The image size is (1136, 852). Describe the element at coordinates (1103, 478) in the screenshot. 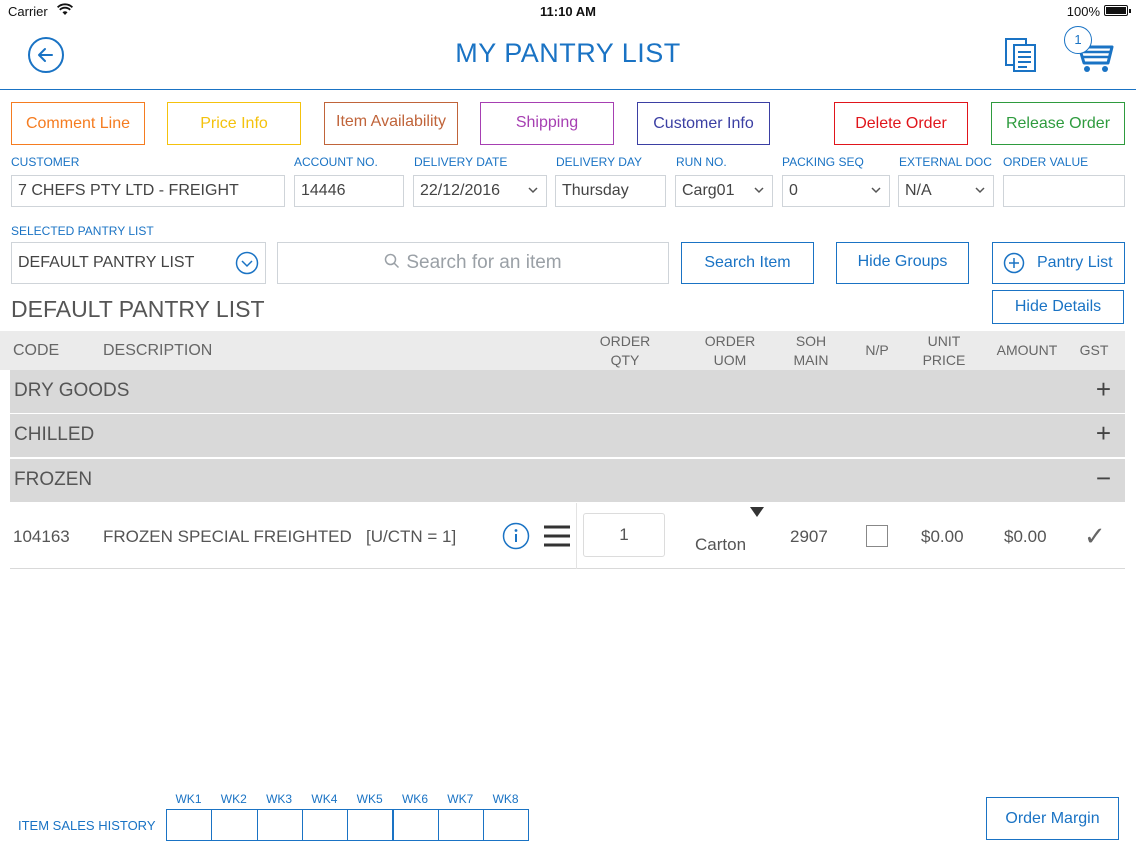

I see `collapse-minus-icon: −` at that location.